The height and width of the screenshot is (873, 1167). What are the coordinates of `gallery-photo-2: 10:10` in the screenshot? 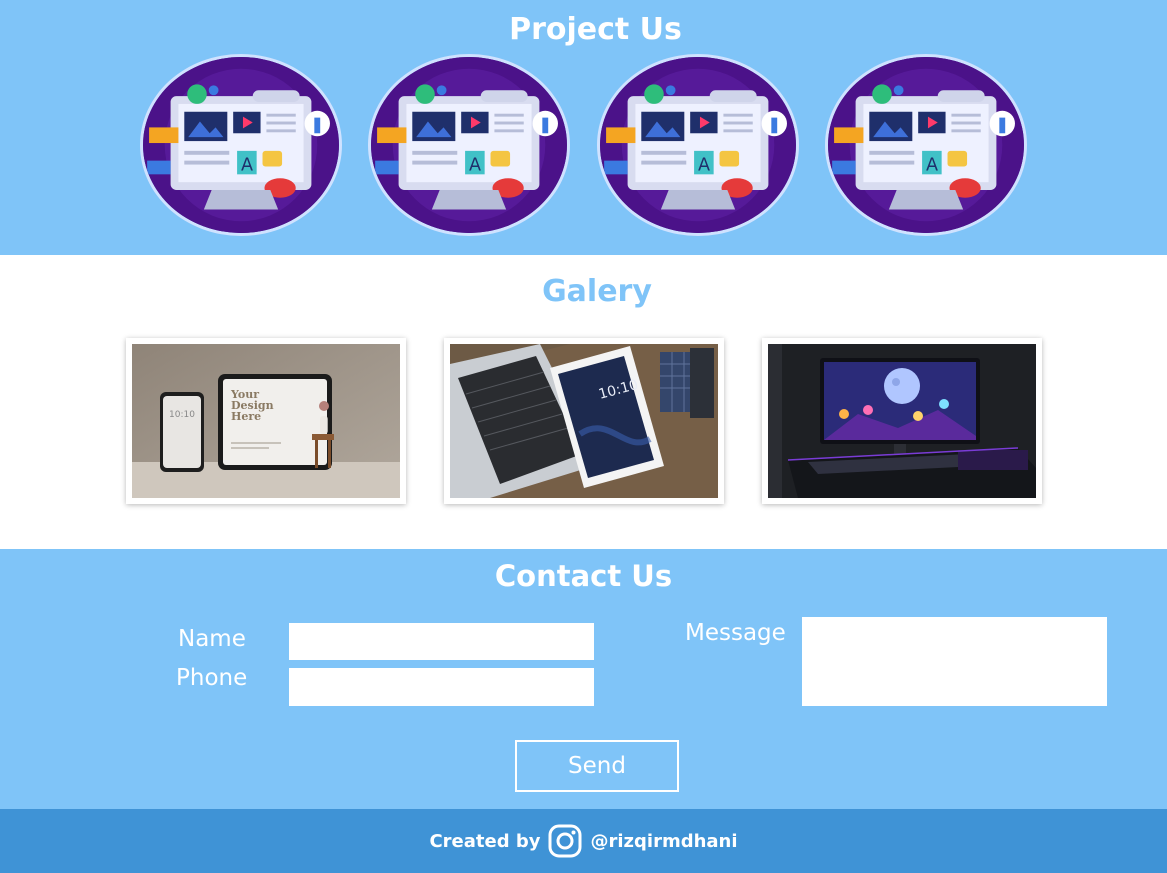 It's located at (584, 421).